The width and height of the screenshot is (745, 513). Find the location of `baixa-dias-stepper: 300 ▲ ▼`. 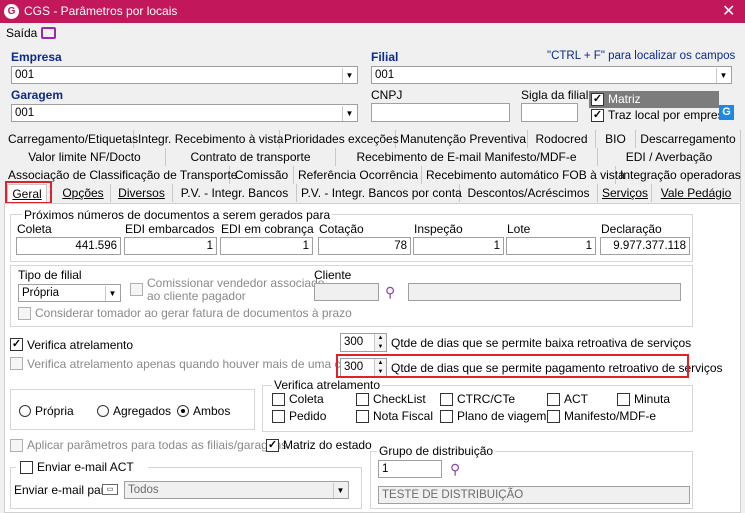

baixa-dias-stepper: 300 ▲ ▼ is located at coordinates (363, 342).